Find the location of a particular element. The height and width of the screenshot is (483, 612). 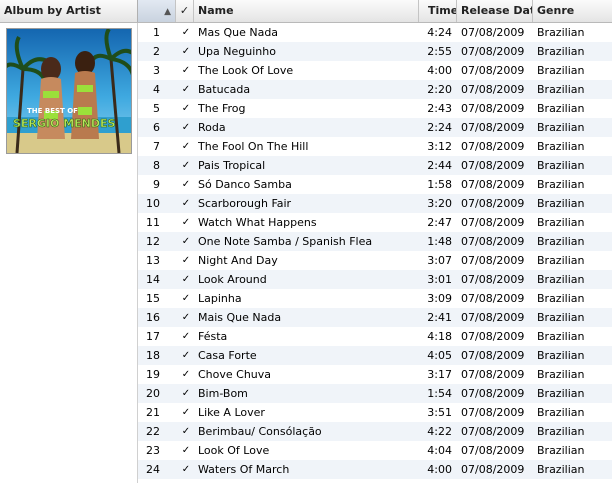

track-number: 7 is located at coordinates (156, 146).